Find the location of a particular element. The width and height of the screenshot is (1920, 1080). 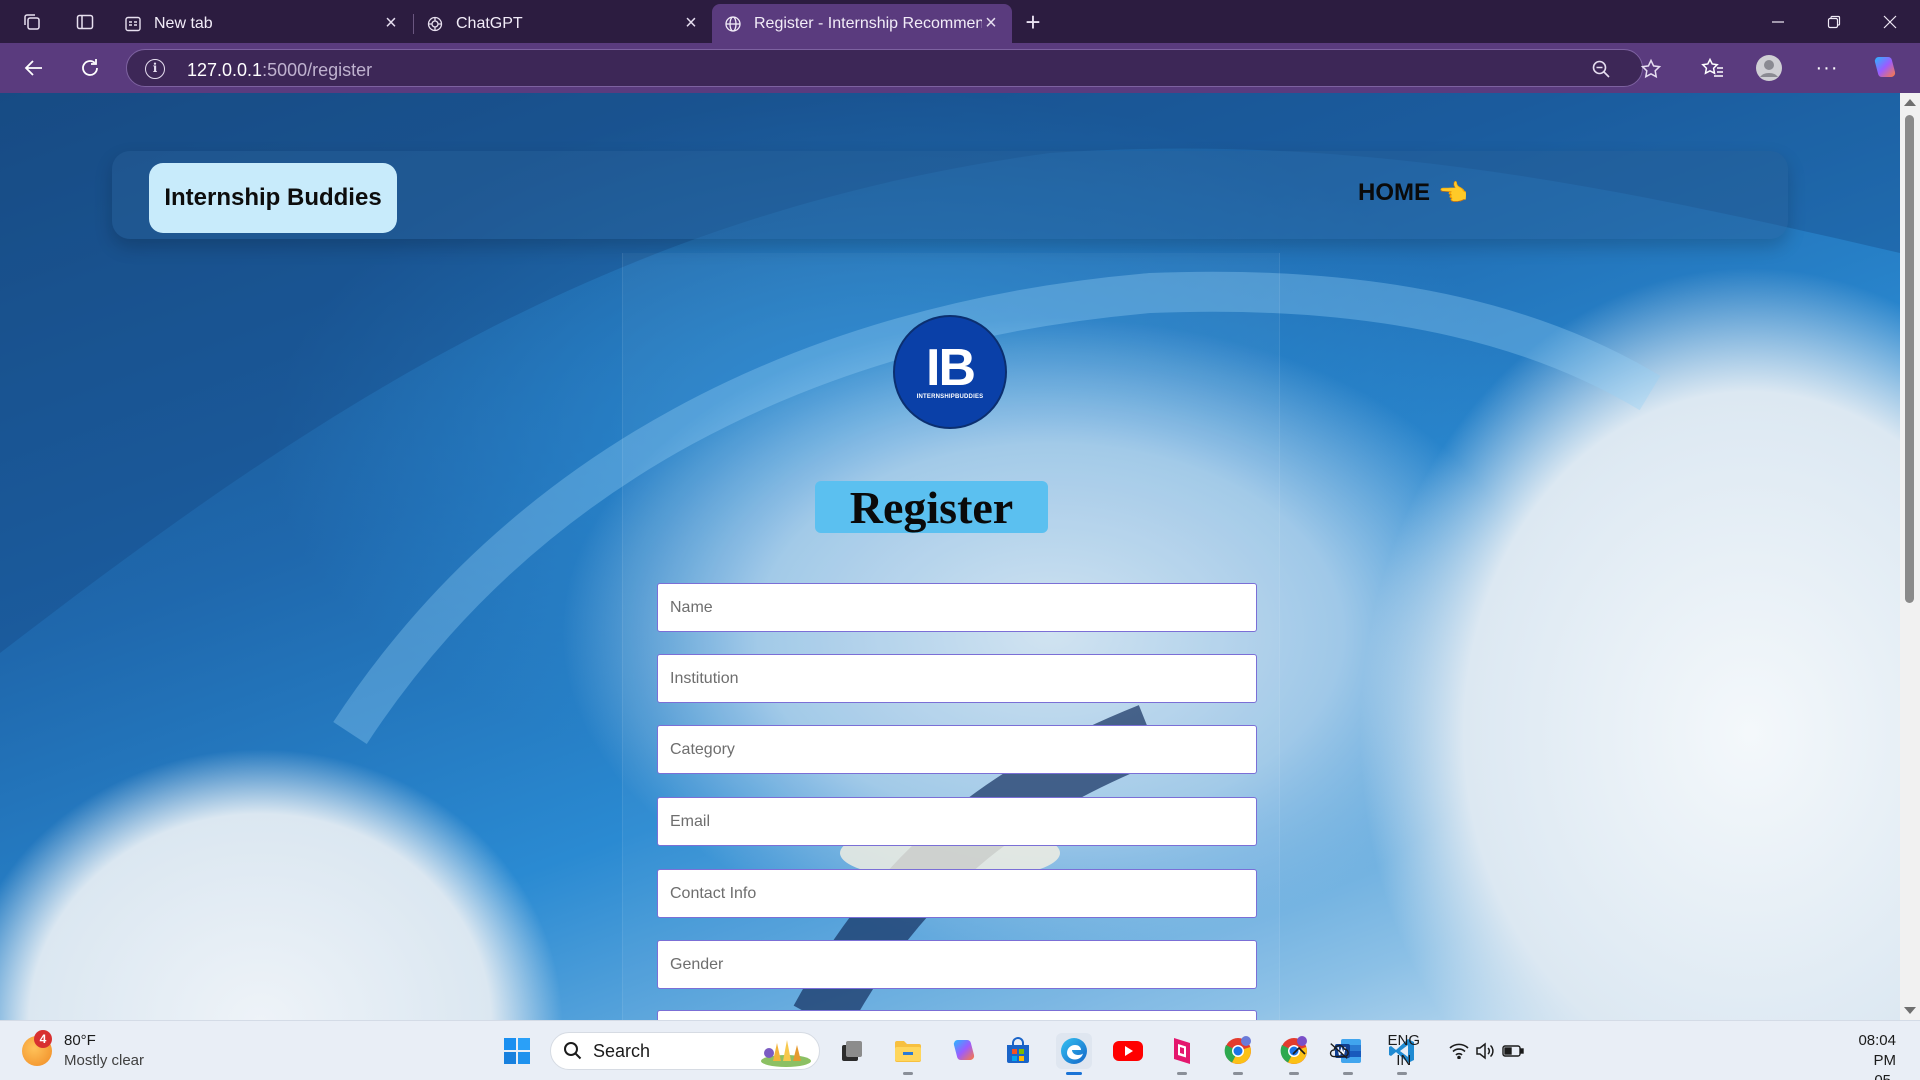

globe-icon is located at coordinates (733, 23).